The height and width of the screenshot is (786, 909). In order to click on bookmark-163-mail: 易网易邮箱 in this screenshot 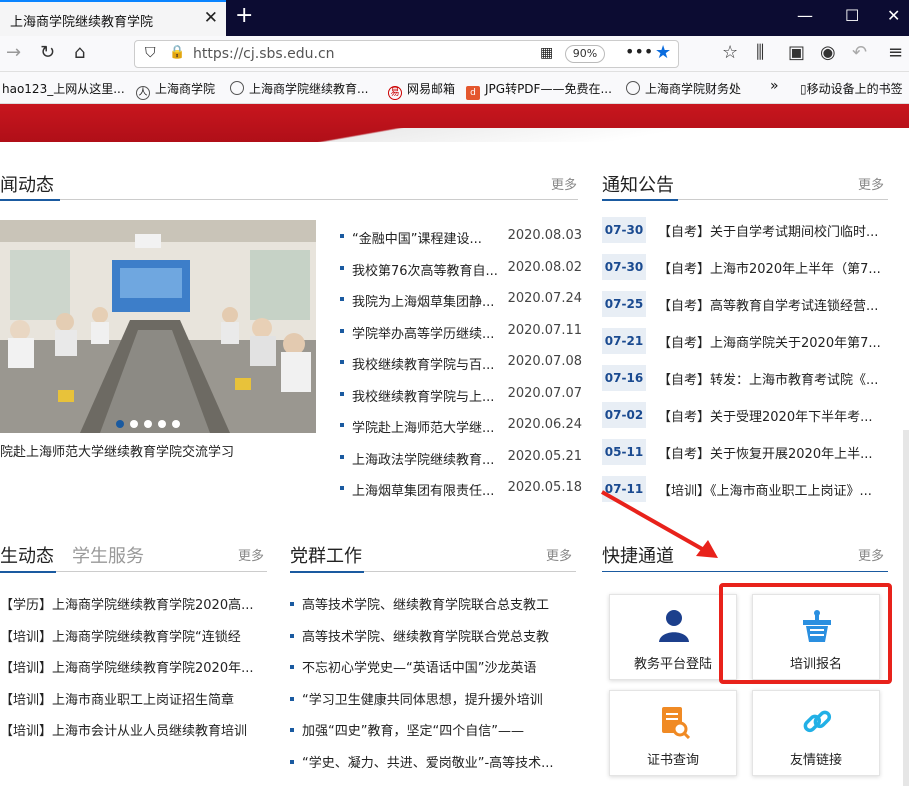, I will do `click(421, 90)`.